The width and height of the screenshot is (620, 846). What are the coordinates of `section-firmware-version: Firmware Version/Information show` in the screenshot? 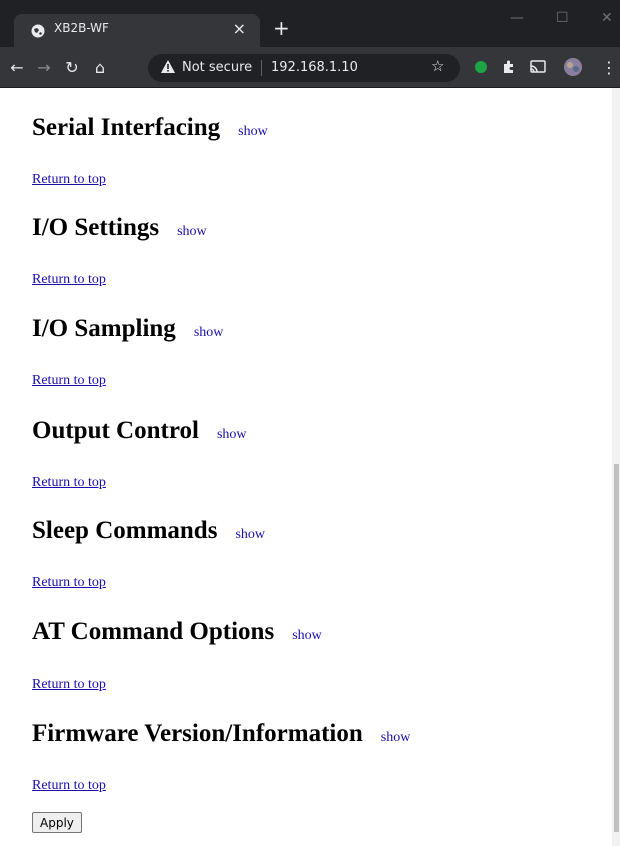 It's located at (221, 734).